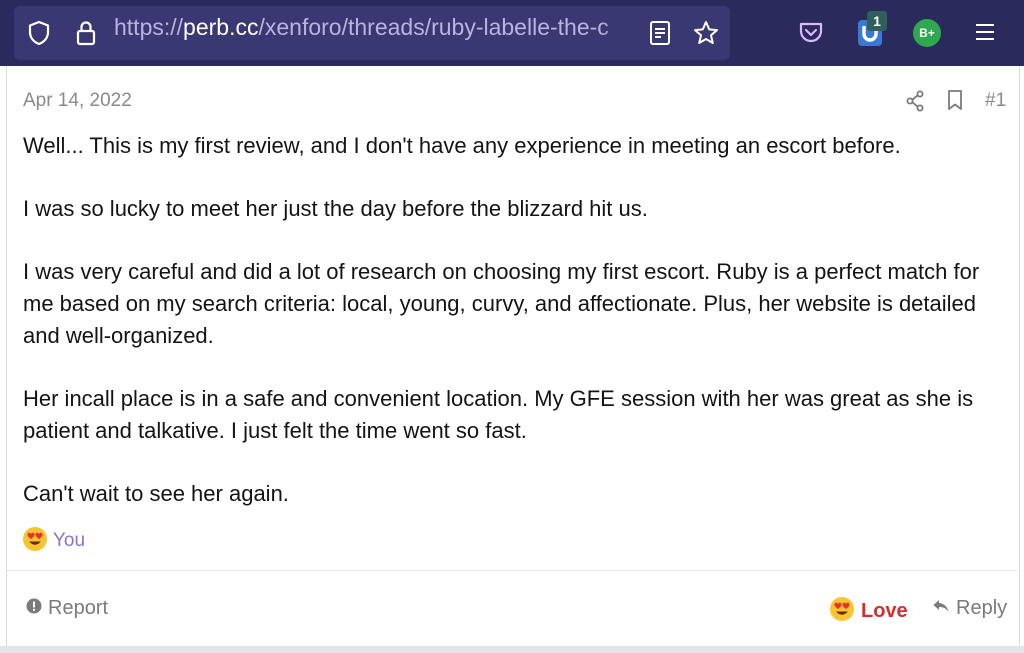 Image resolution: width=1024 pixels, height=653 pixels. Describe the element at coordinates (620, 33) in the screenshot. I see `url-fade` at that location.